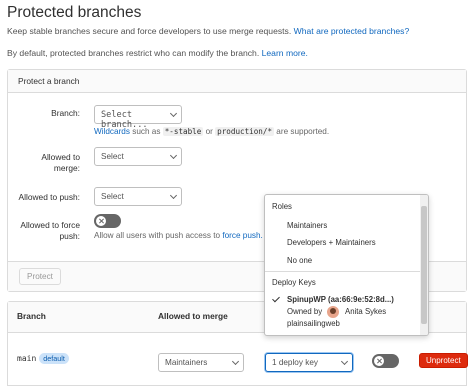  Describe the element at coordinates (443, 360) in the screenshot. I see `unprotect-button: Unprotect` at that location.